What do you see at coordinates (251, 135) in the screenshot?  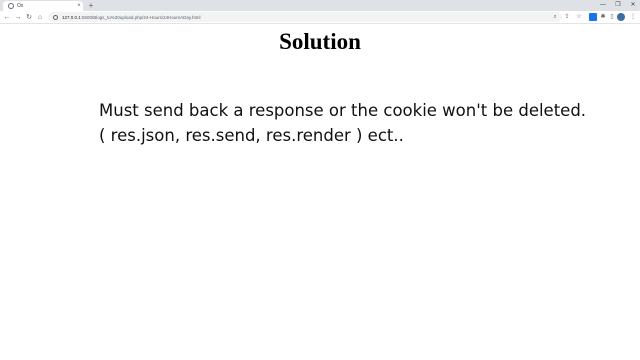 I see `body-text-line-2: ( res.json, res.send, res.render ) ect..` at bounding box center [251, 135].